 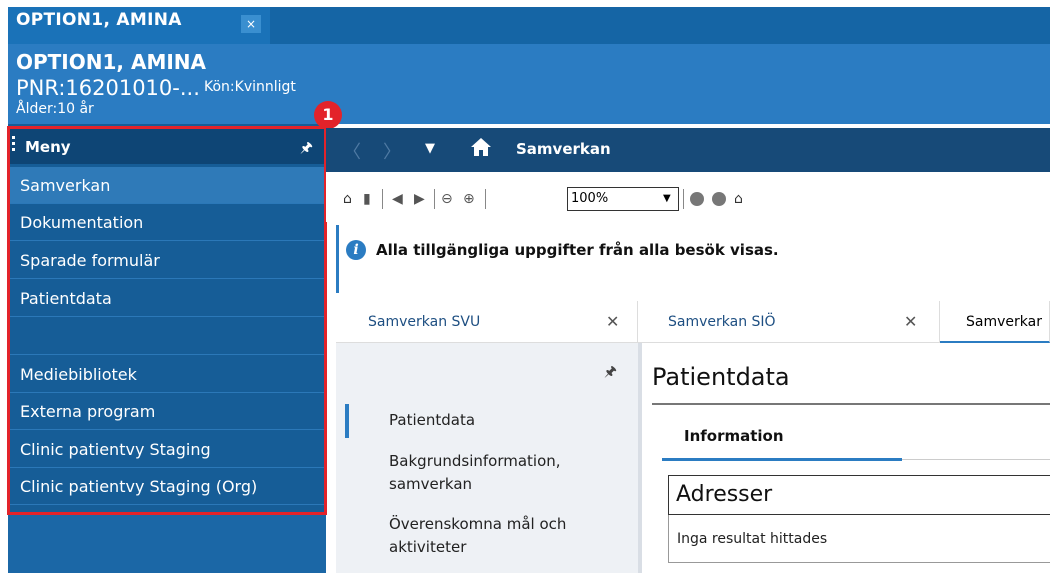 I want to click on home-icon, so click(x=481, y=147).